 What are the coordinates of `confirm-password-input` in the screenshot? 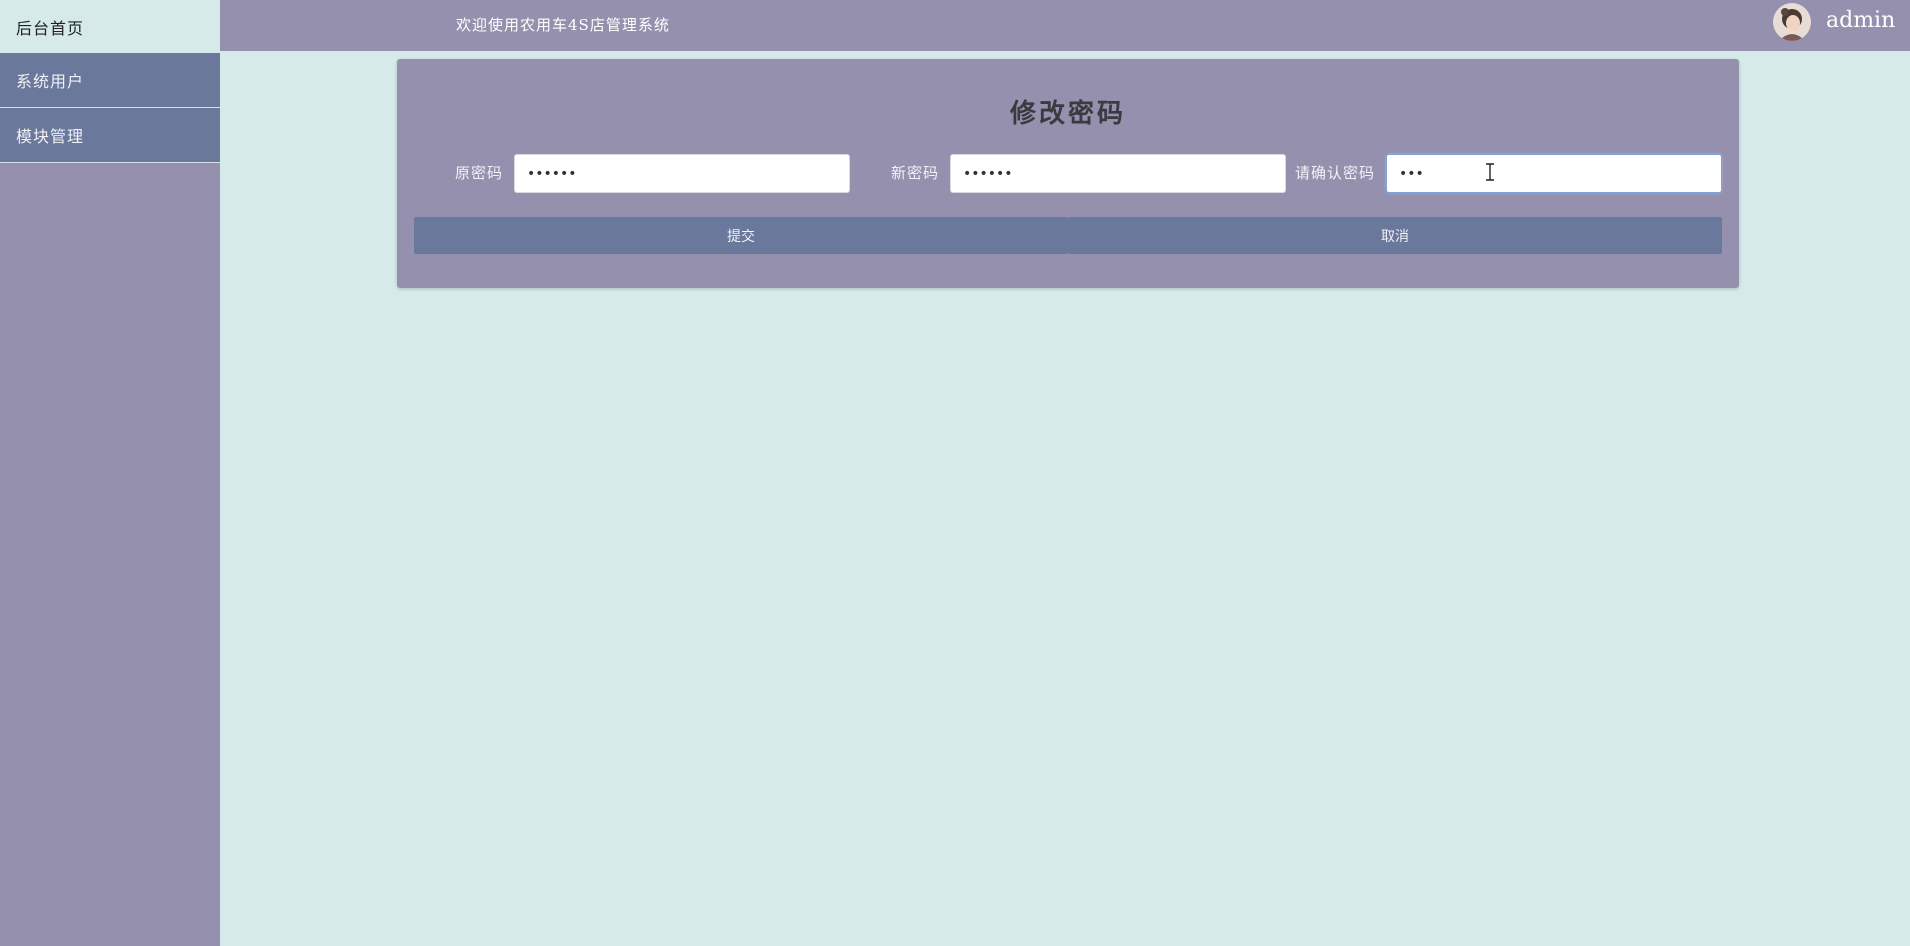 It's located at (1554, 173).